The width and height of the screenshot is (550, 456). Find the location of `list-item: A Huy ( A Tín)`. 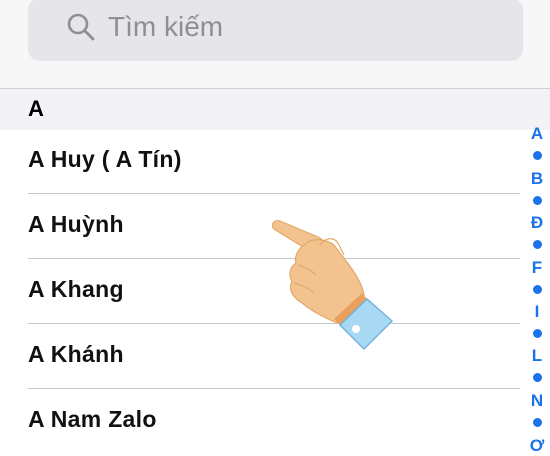

list-item: A Huy ( A Tín) is located at coordinates (260, 162).